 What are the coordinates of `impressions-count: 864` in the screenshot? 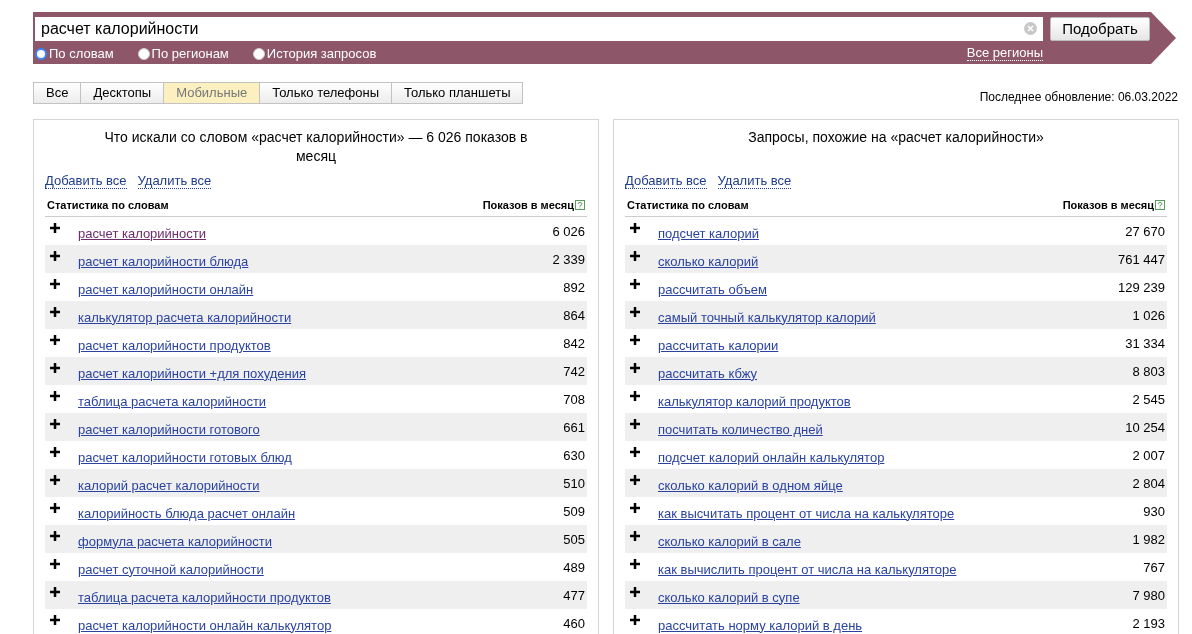 It's located at (574, 315).